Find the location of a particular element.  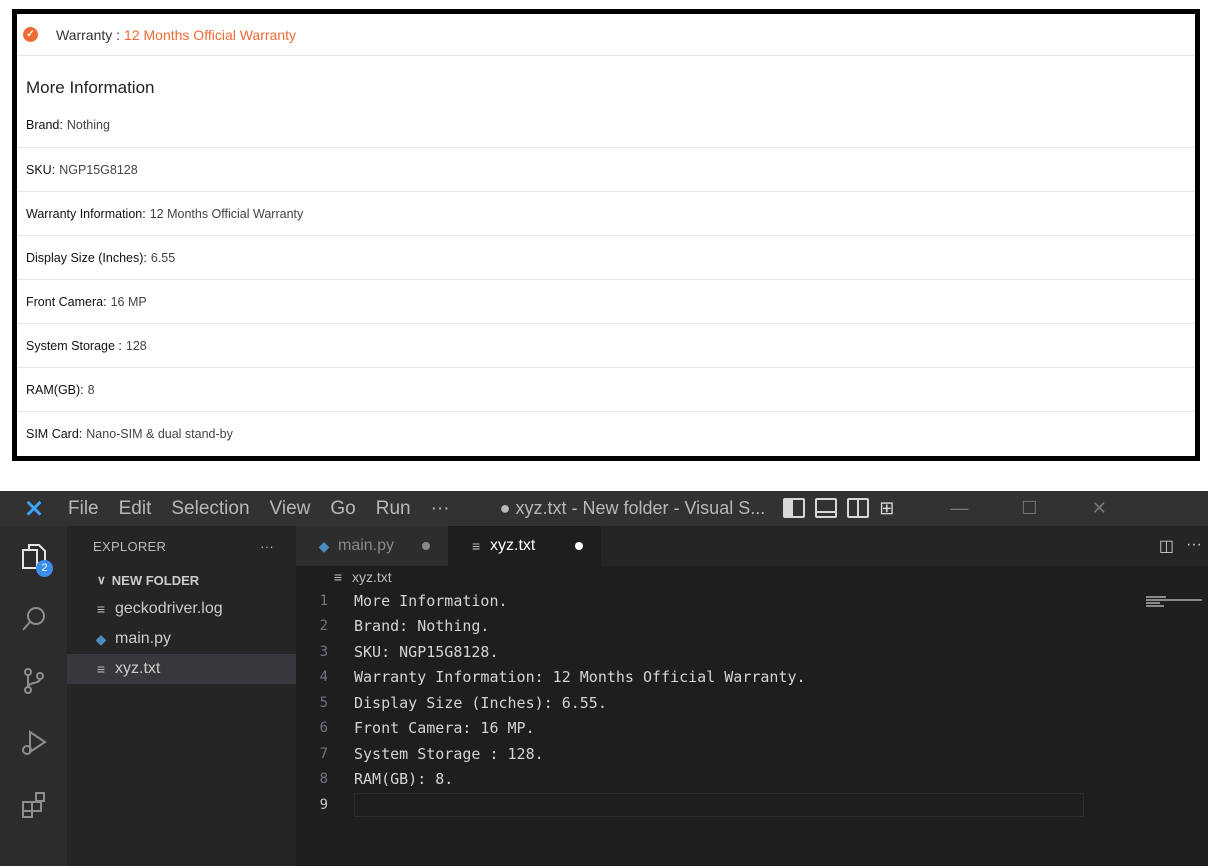

search-icon is located at coordinates (33, 619).